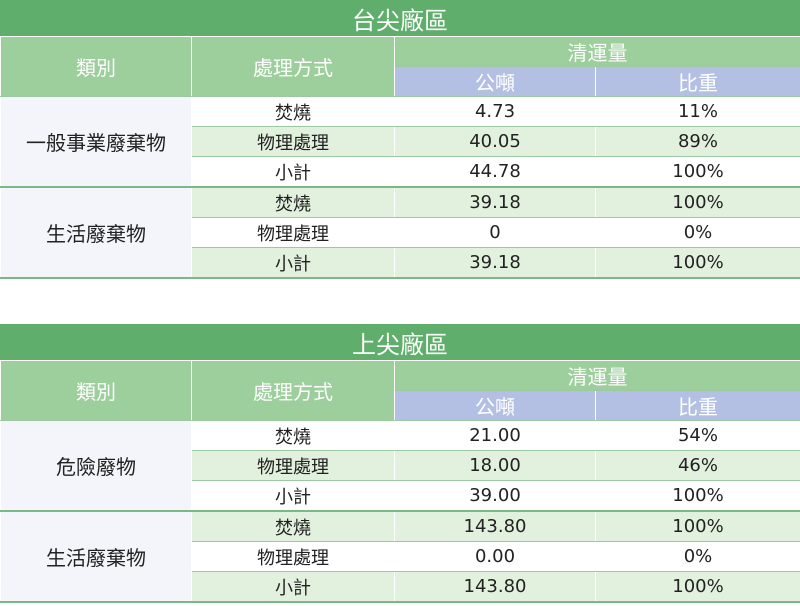 This screenshot has width=800, height=606. Describe the element at coordinates (96, 466) in the screenshot. I see `category-cell: 危險廢物` at that location.